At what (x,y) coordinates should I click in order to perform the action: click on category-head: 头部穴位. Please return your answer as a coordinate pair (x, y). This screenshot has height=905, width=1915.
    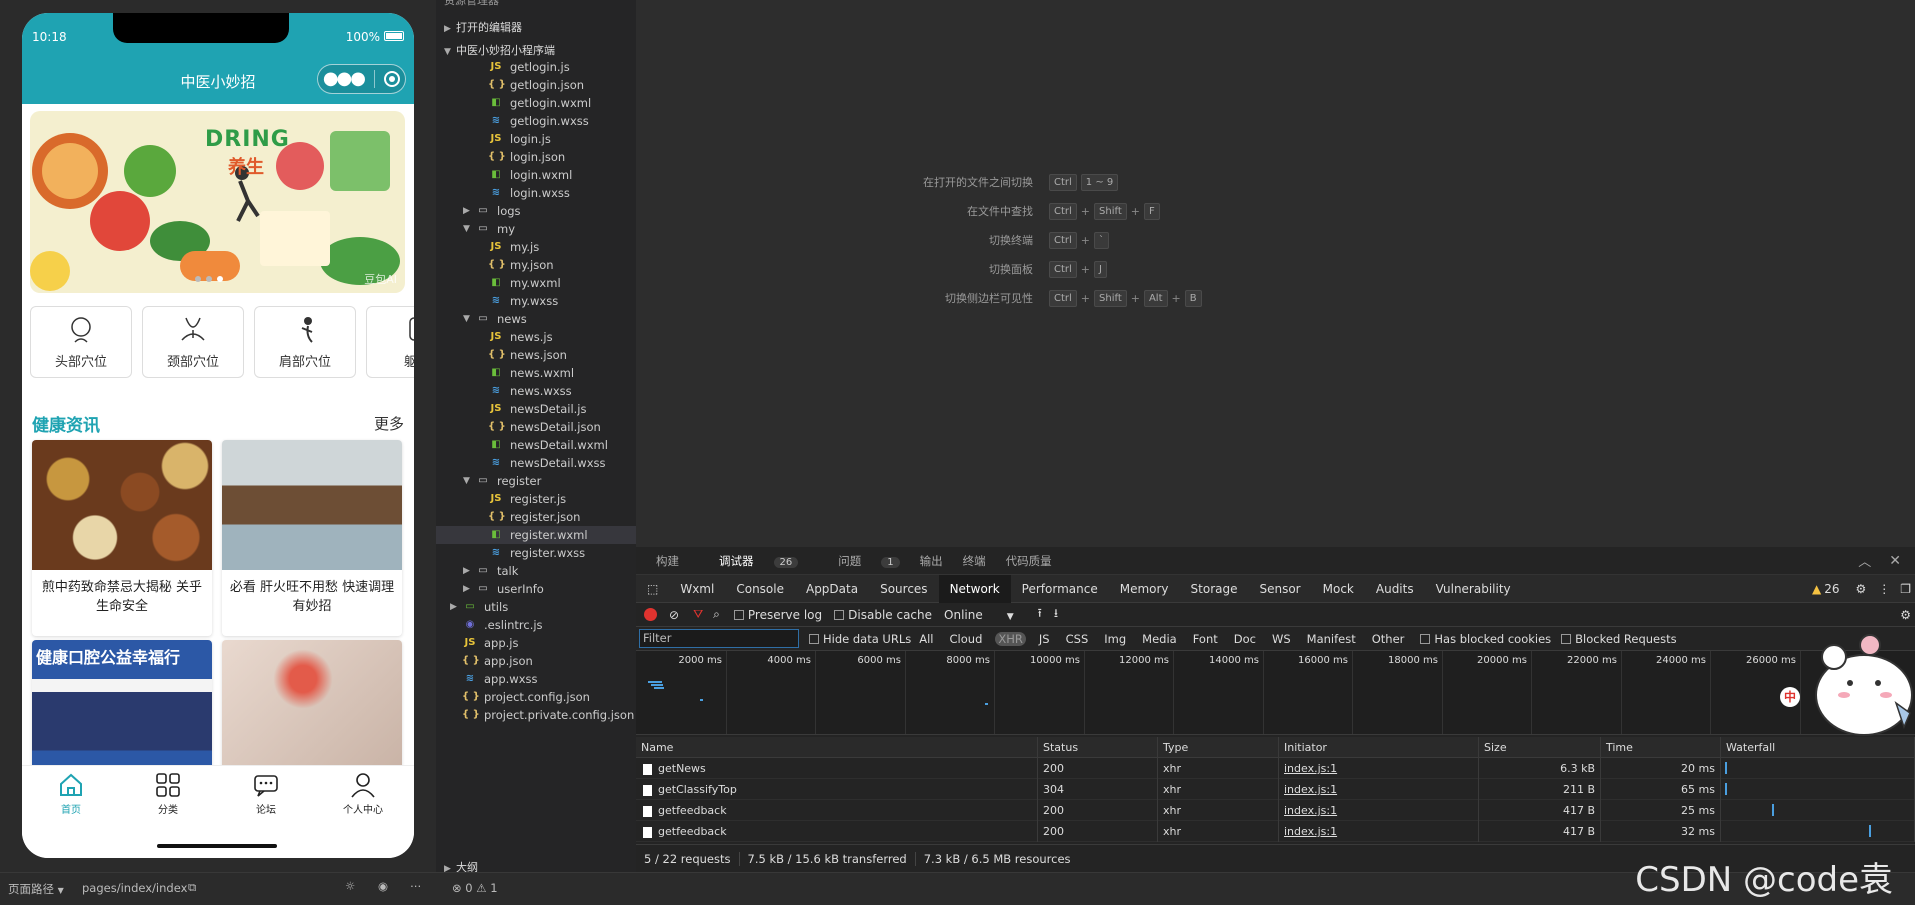
    Looking at the image, I should click on (81, 342).